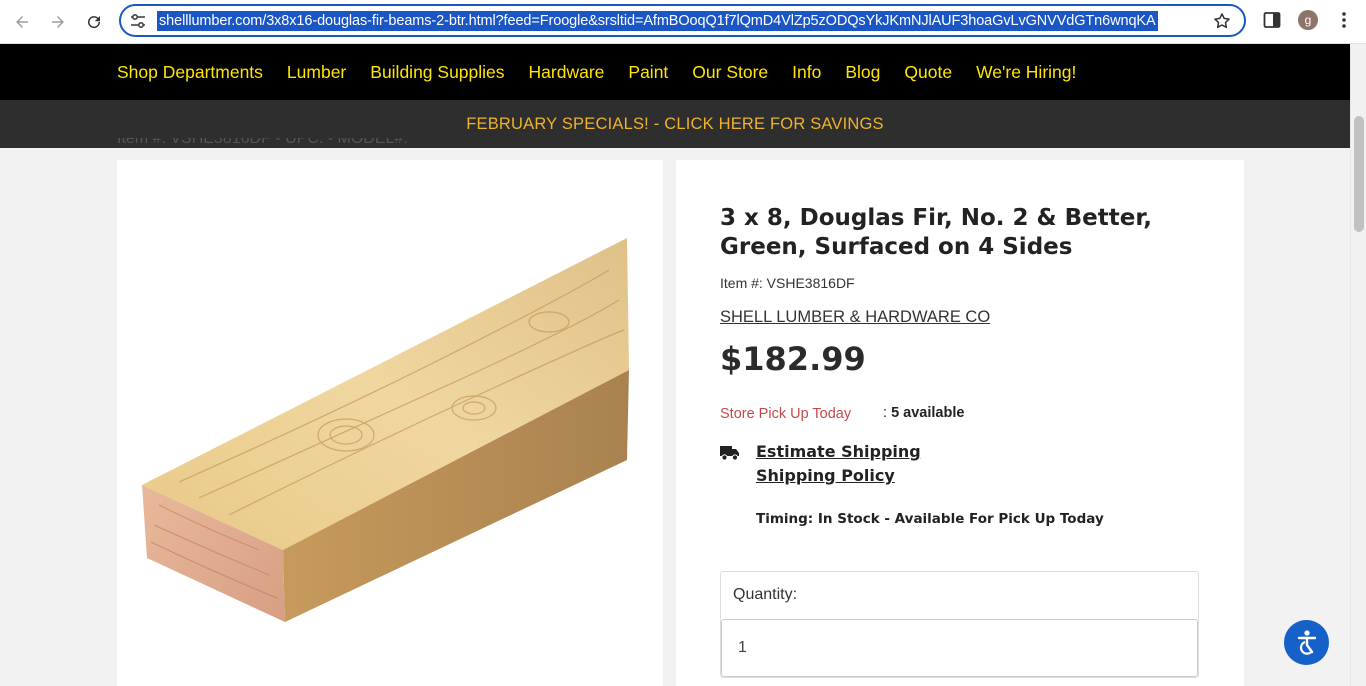  I want to click on estimate-shipping-link: Estimate Shipping, so click(838, 451).